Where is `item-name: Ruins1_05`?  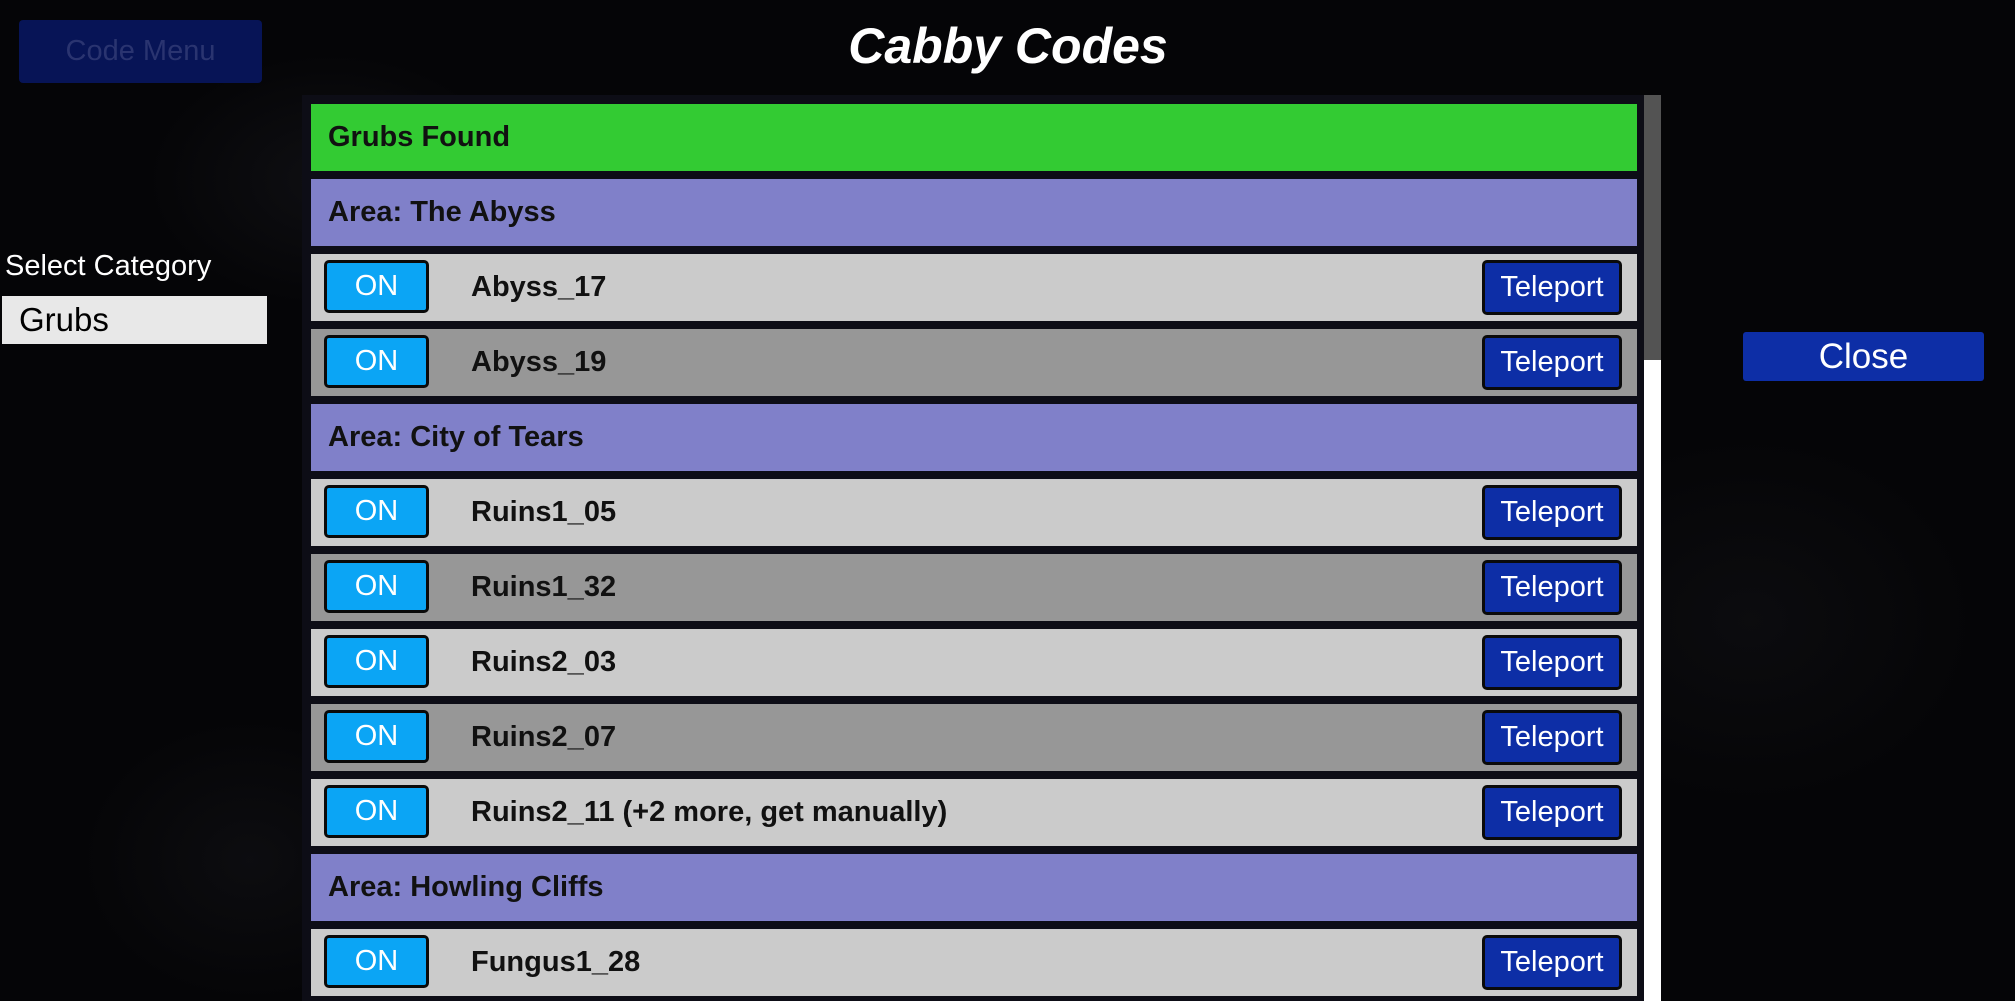 item-name: Ruins1_05 is located at coordinates (544, 512).